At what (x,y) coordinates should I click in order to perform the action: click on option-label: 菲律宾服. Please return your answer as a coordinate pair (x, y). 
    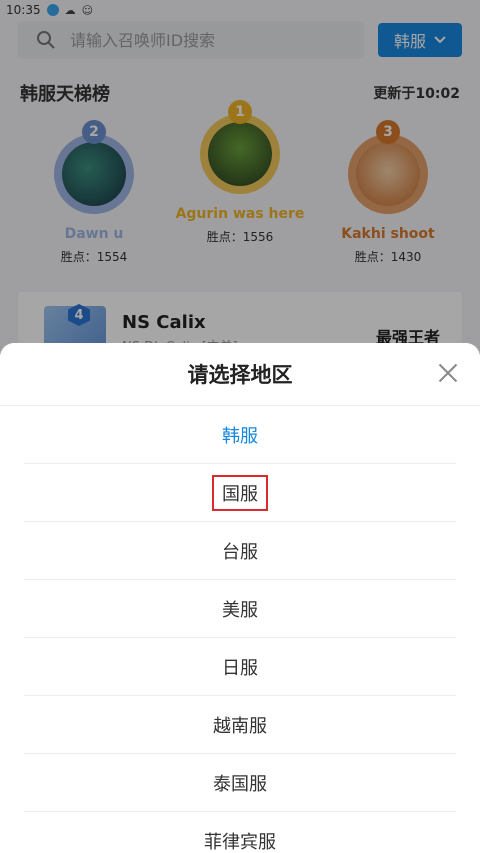
    Looking at the image, I should click on (240, 842).